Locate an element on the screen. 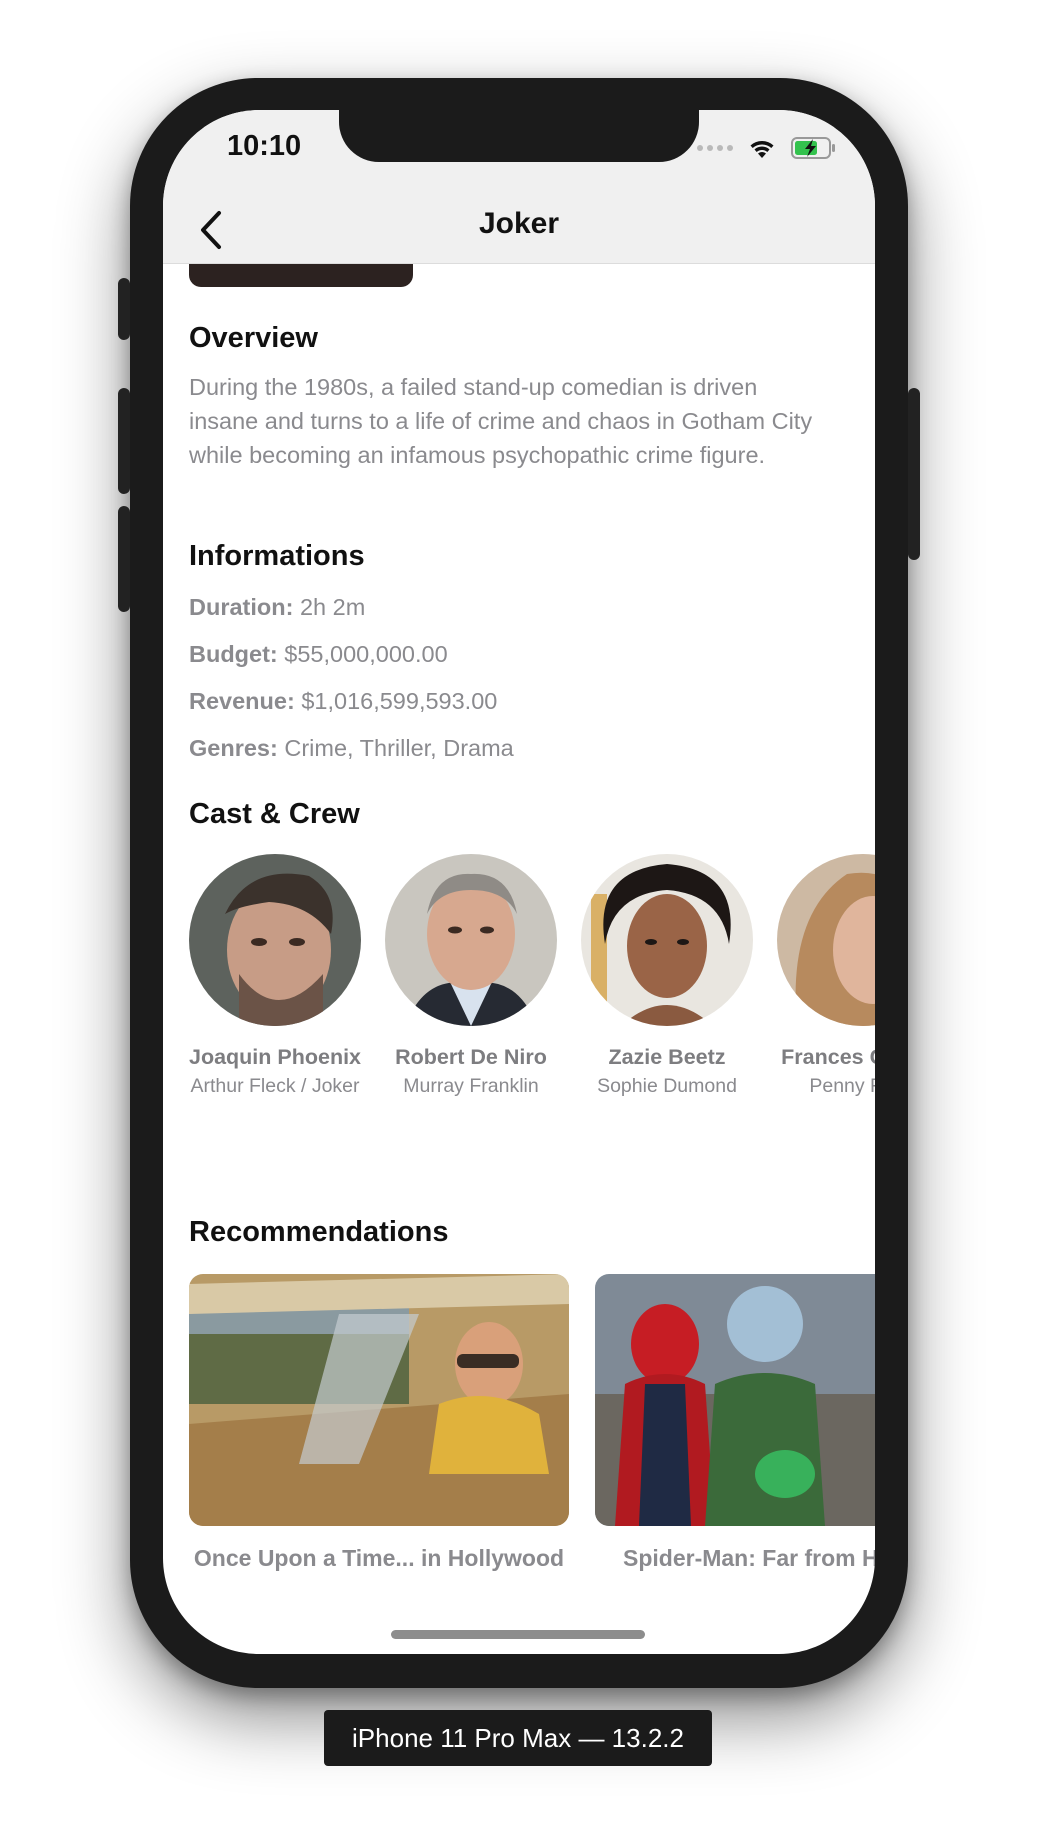  cast-role: Sophie Dumond is located at coordinates (667, 1086).